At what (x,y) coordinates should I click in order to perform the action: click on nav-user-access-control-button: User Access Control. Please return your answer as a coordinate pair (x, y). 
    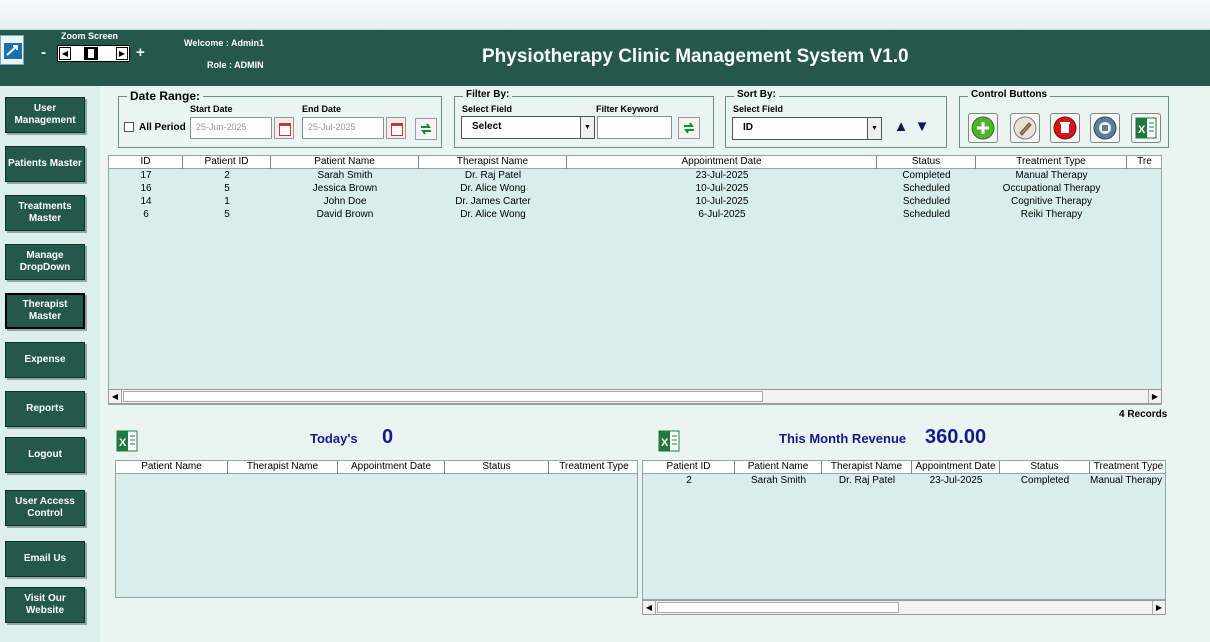
    Looking at the image, I should click on (45, 508).